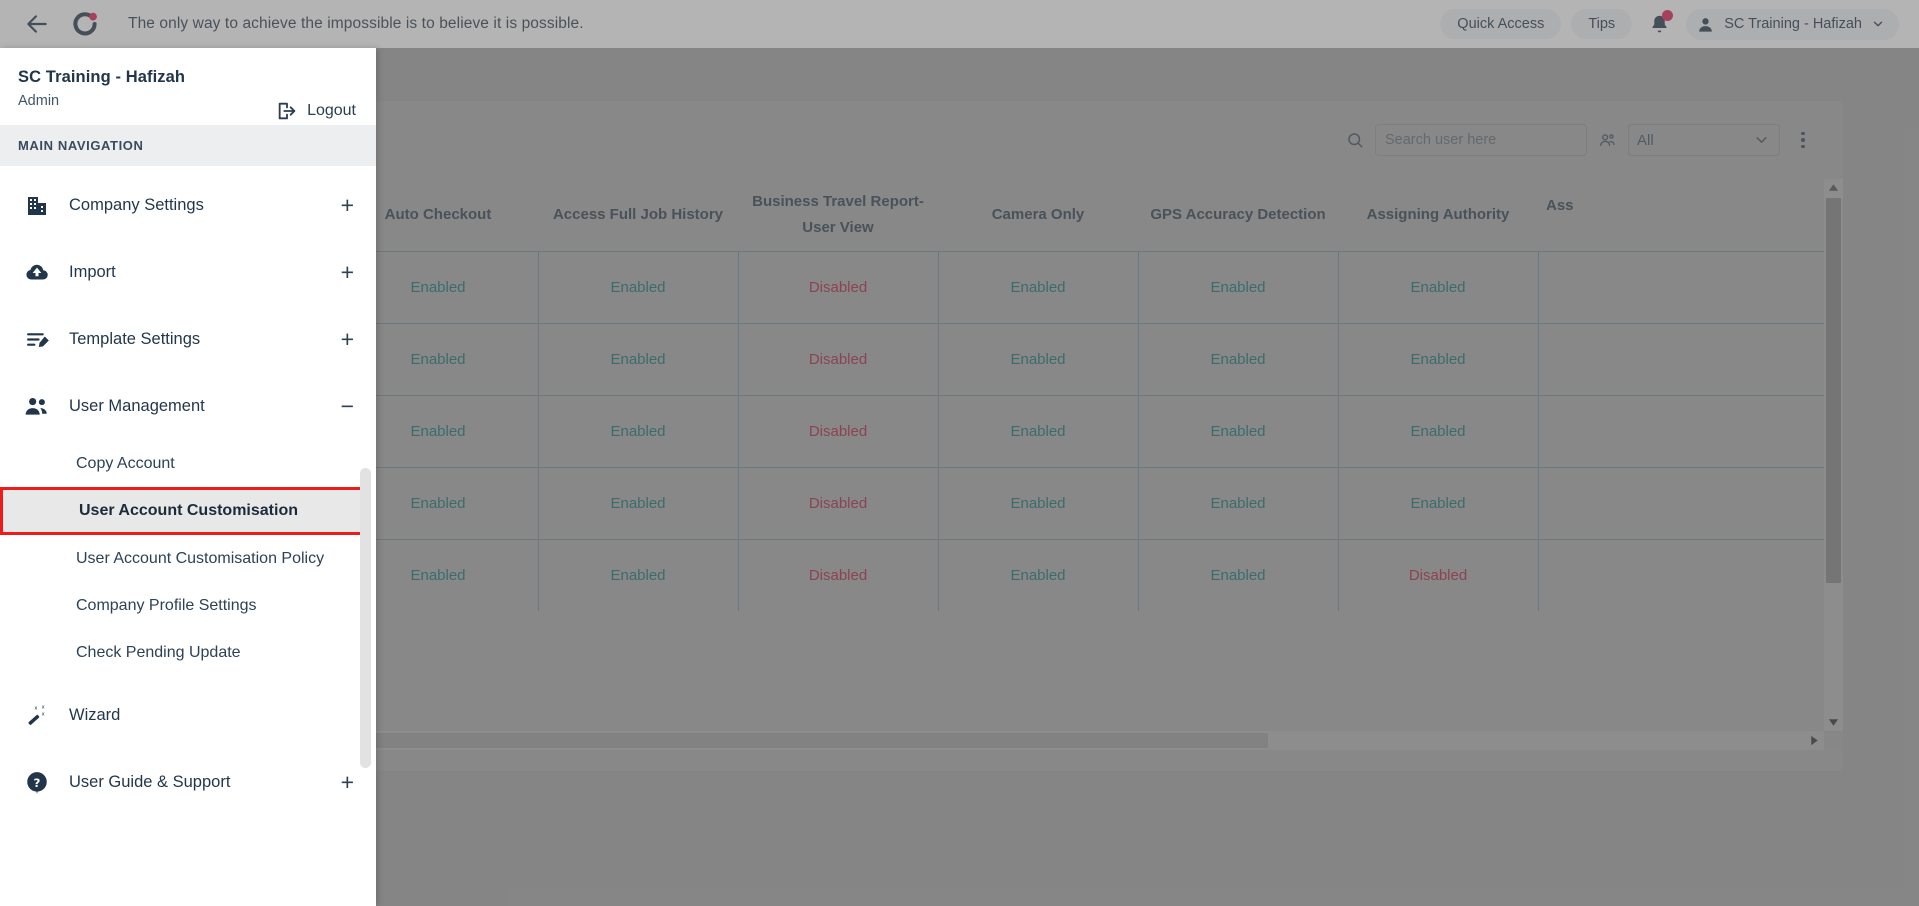  I want to click on back-arrow-icon, so click(37, 24).